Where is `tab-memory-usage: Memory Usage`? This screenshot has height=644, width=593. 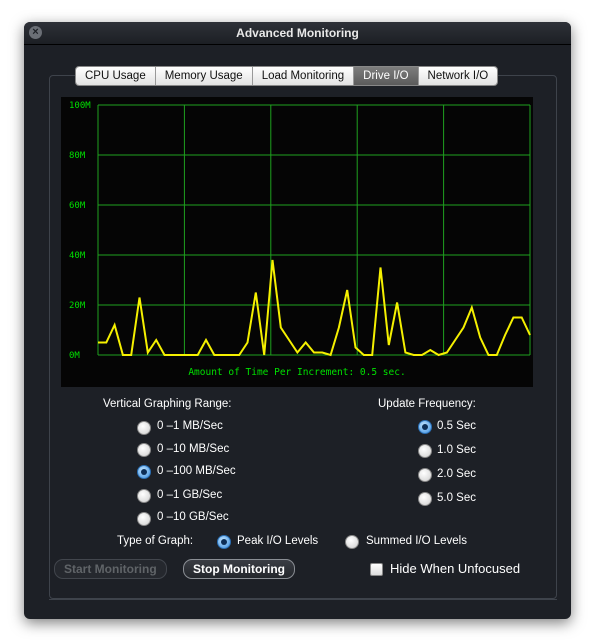
tab-memory-usage: Memory Usage is located at coordinates (204, 76).